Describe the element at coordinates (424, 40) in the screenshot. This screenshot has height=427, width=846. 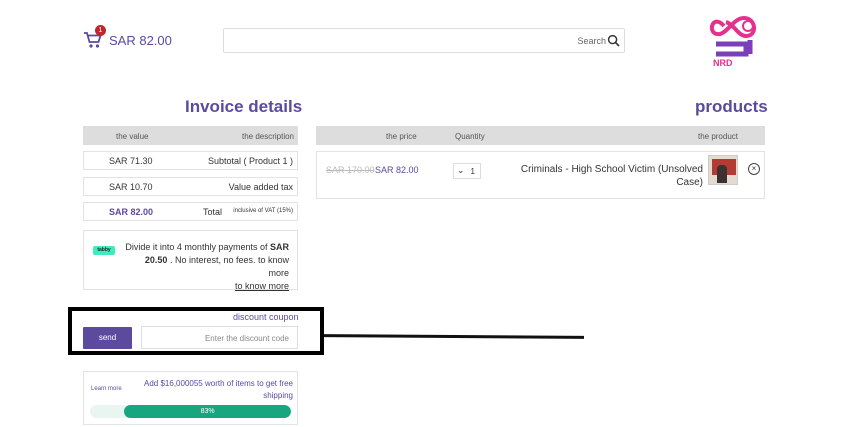
I see `search-bar: Search` at that location.